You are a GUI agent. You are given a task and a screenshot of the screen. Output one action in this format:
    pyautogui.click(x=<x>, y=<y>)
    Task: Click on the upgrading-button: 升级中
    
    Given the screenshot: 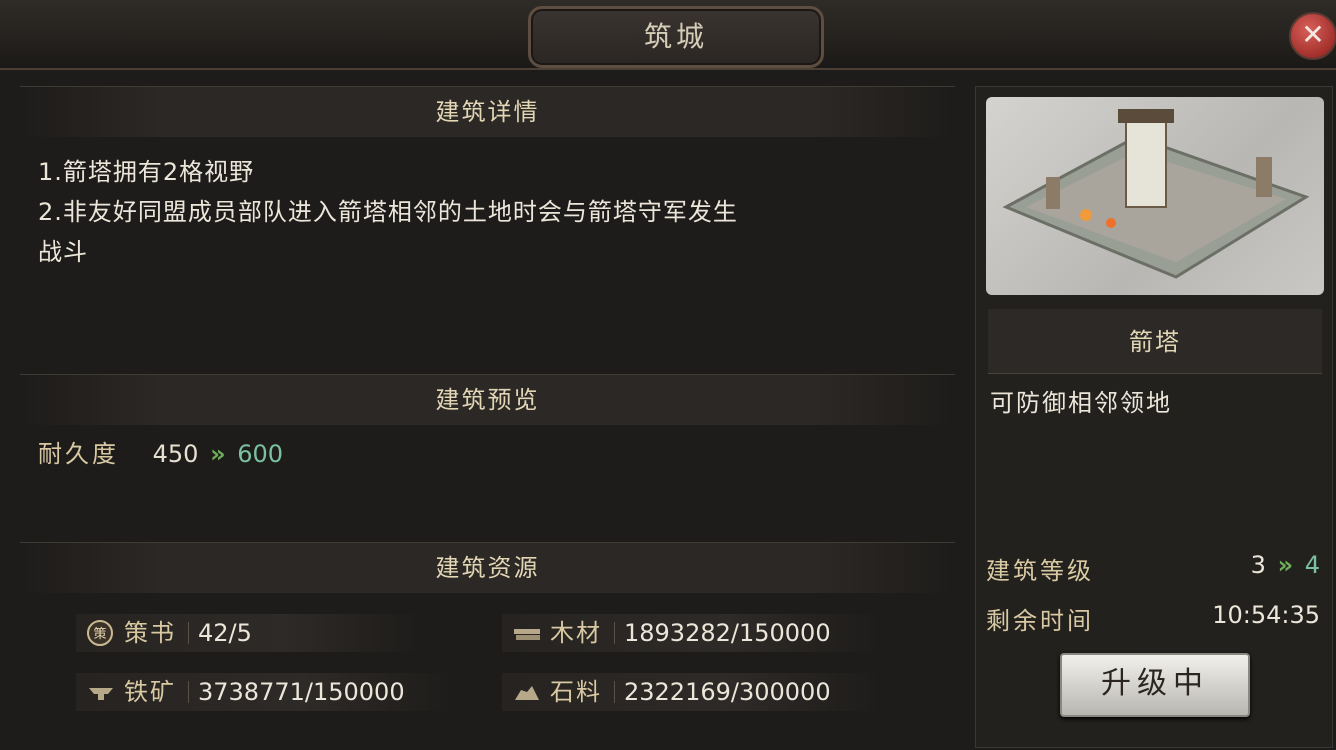 What is the action you would take?
    pyautogui.click(x=1155, y=685)
    